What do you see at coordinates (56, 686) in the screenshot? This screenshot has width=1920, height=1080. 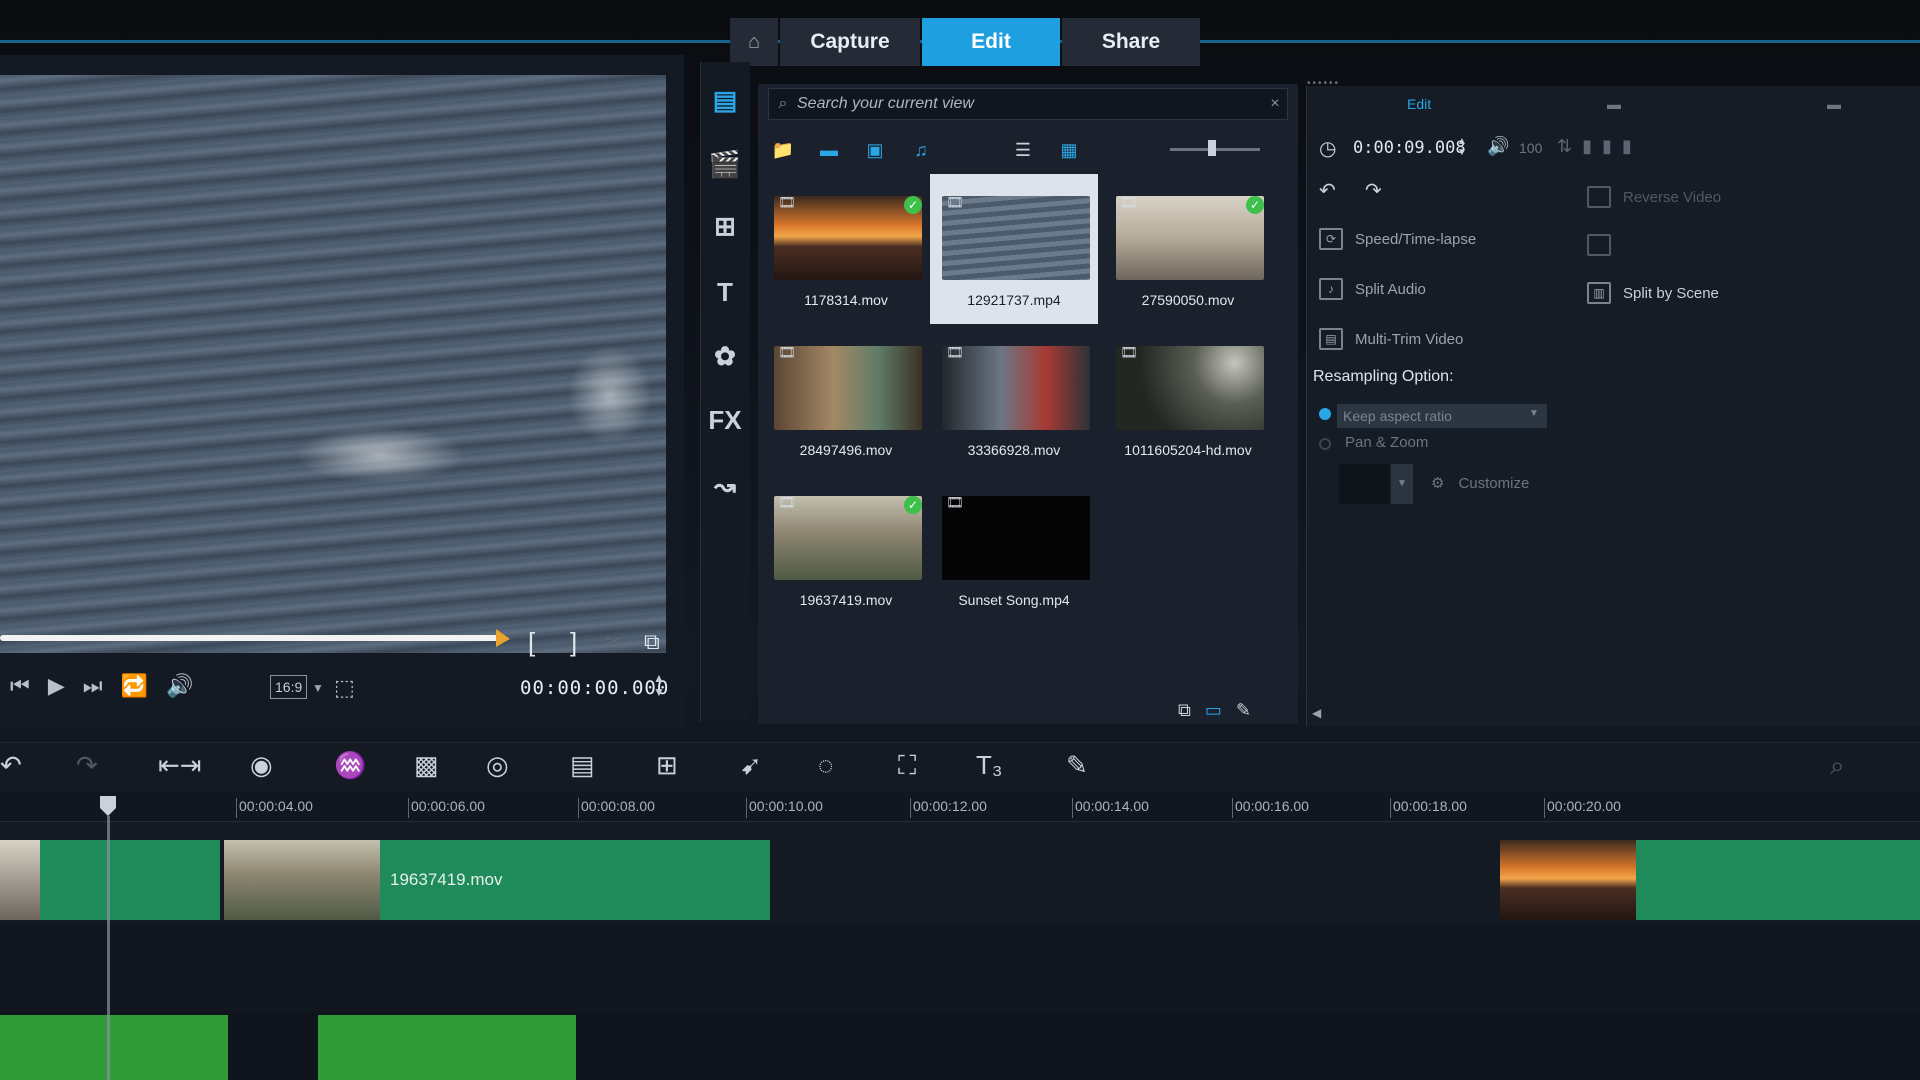 I see `play-icon: ▶` at bounding box center [56, 686].